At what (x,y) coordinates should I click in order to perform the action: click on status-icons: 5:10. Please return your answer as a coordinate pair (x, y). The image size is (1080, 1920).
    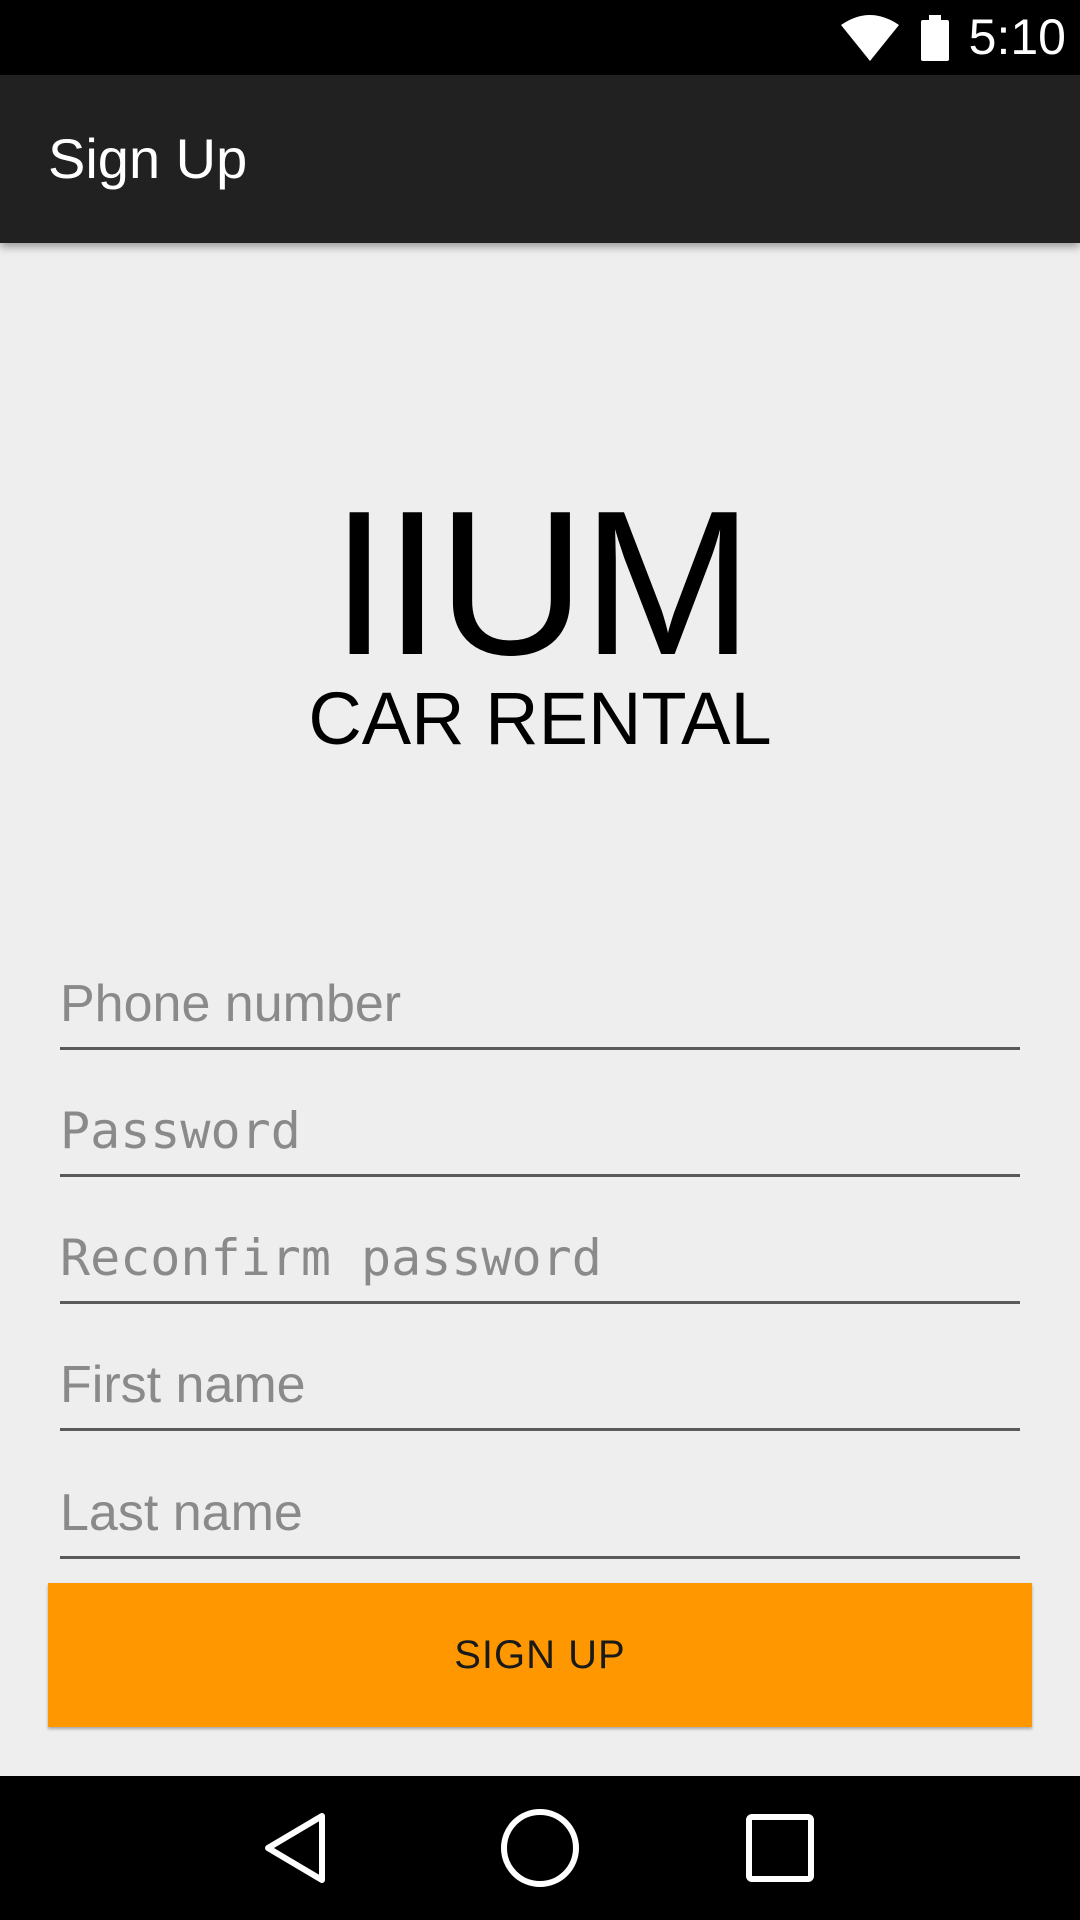
    Looking at the image, I should click on (952, 37).